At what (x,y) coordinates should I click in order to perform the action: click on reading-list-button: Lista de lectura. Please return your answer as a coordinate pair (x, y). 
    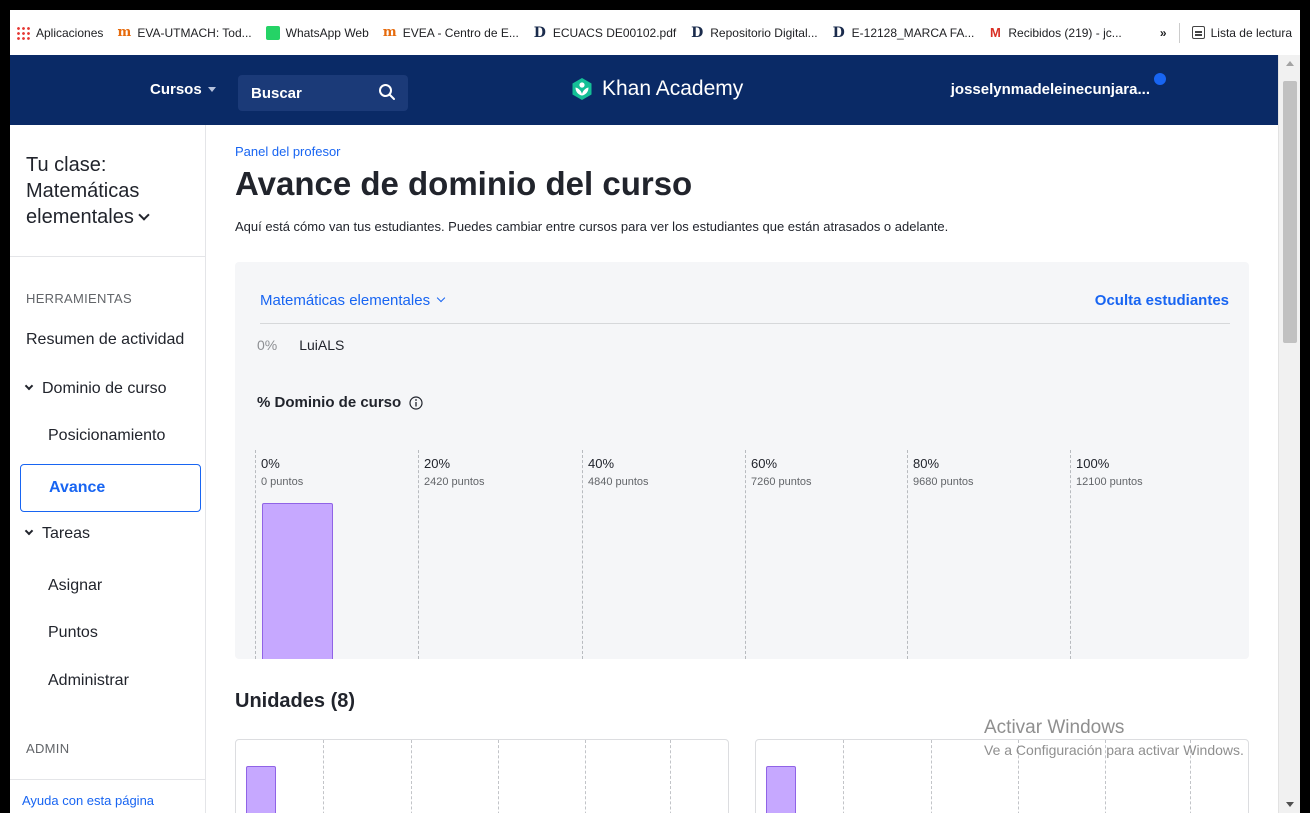
    Looking at the image, I should click on (1251, 33).